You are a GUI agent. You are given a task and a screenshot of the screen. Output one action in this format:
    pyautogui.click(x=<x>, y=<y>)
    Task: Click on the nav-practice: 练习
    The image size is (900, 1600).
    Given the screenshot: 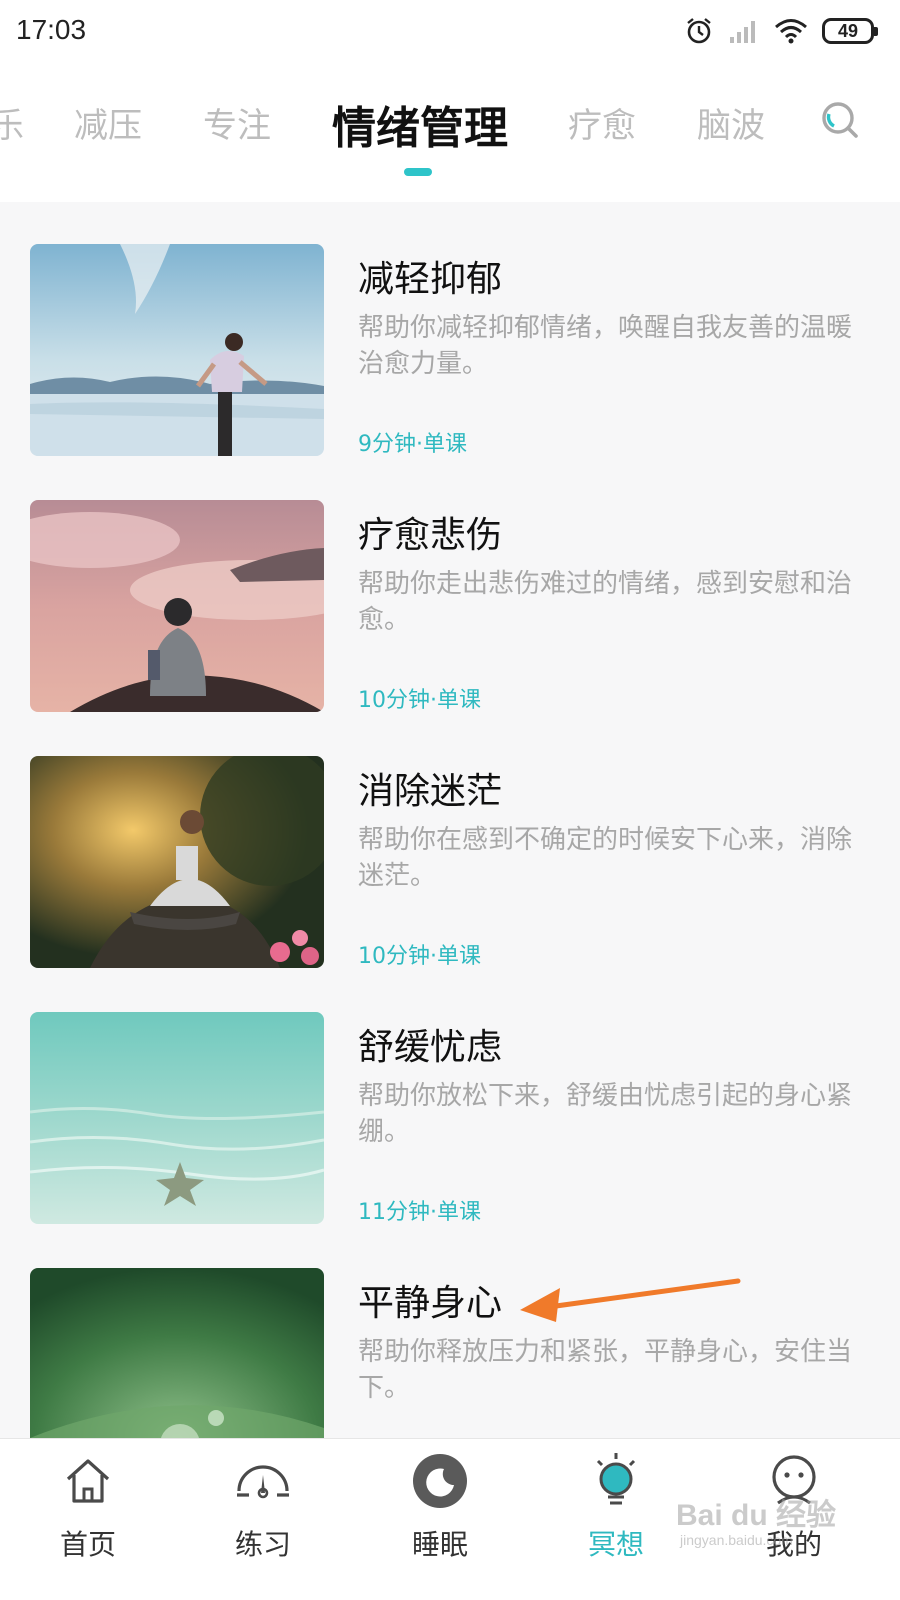 What is the action you would take?
    pyautogui.click(x=263, y=1519)
    